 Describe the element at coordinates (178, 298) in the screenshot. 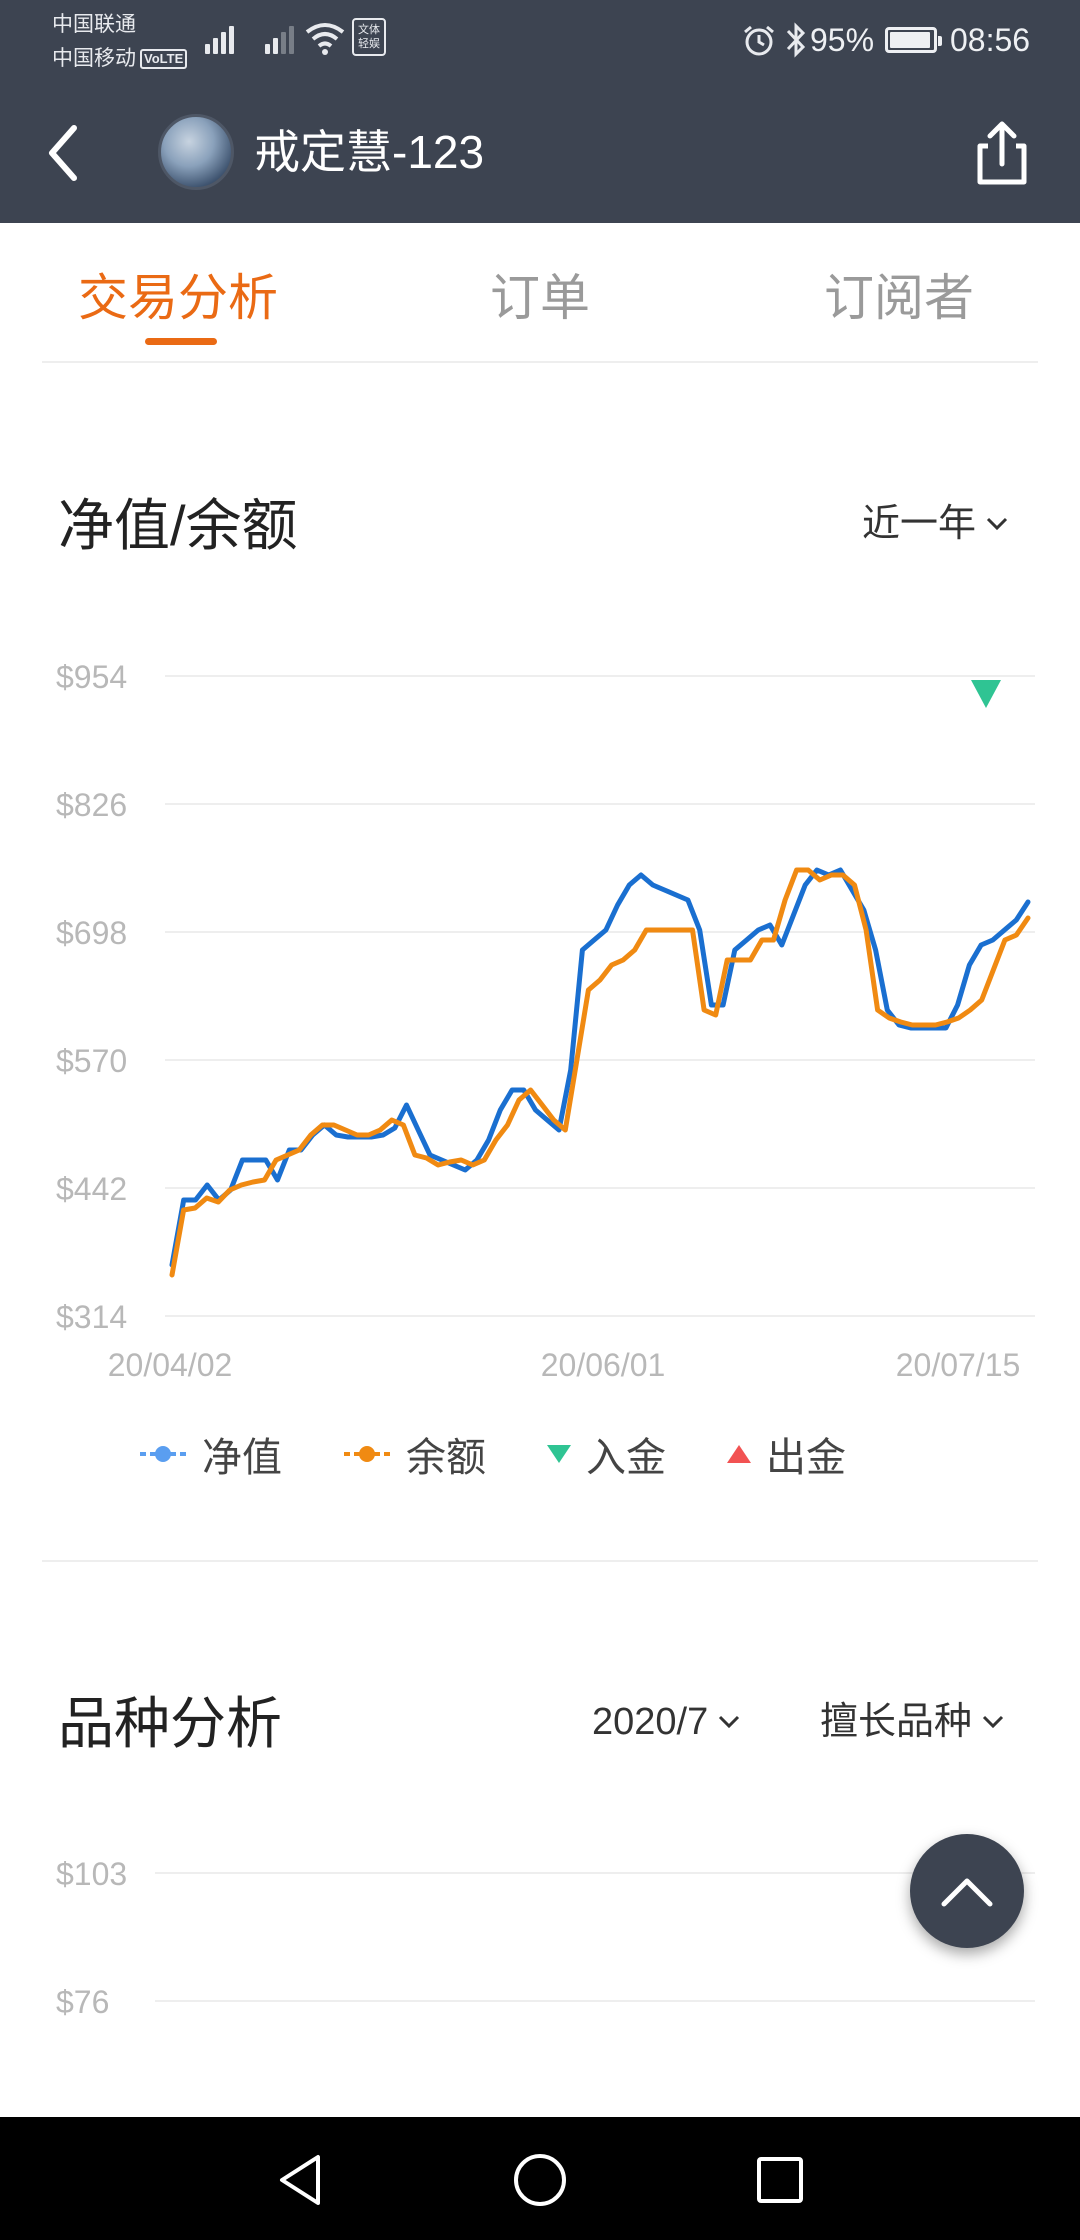

I see `tab-trade-analysis: 交易分析` at that location.